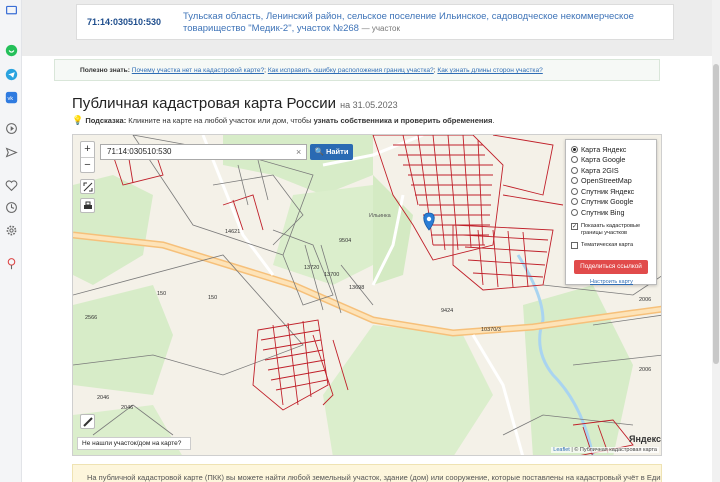  I want to click on leaflet-link: Leaflet, so click(561, 450).